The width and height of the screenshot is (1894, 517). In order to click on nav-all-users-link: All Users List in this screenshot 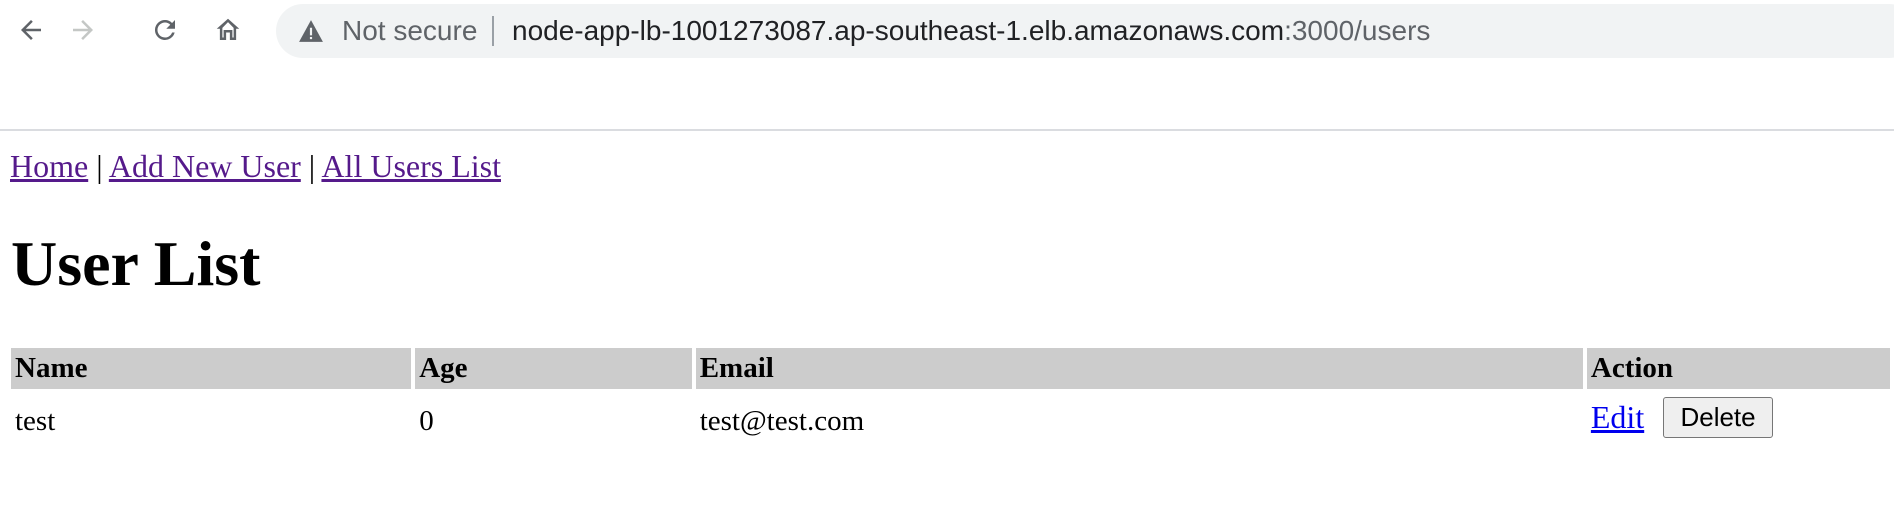, I will do `click(411, 166)`.